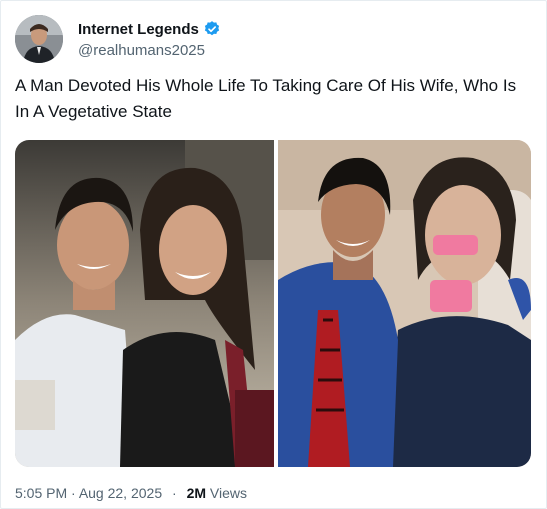  What do you see at coordinates (212, 29) in the screenshot?
I see `verified-badge-icon` at bounding box center [212, 29].